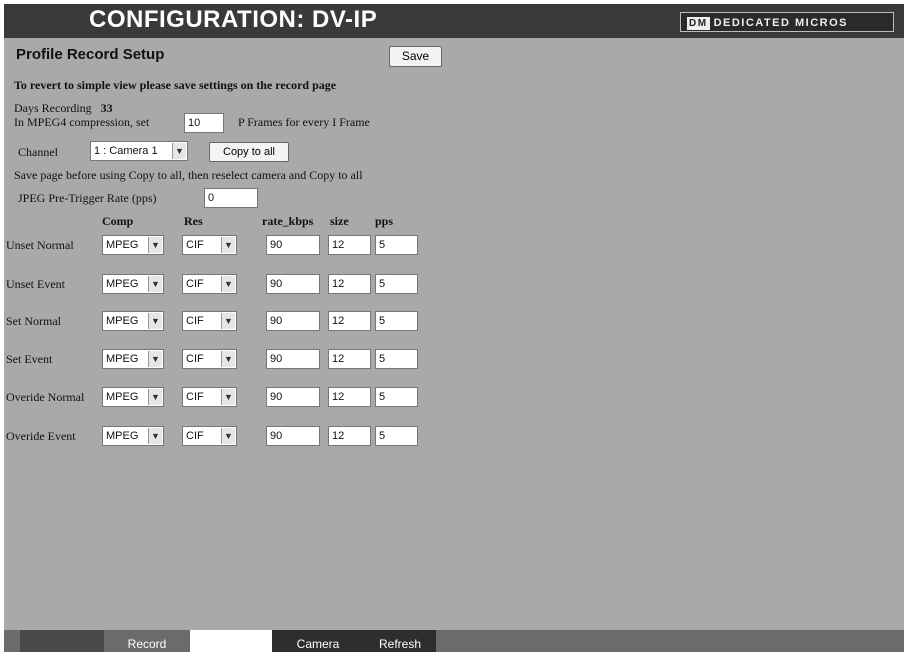  I want to click on days-recording-value: 33, so click(106, 108).